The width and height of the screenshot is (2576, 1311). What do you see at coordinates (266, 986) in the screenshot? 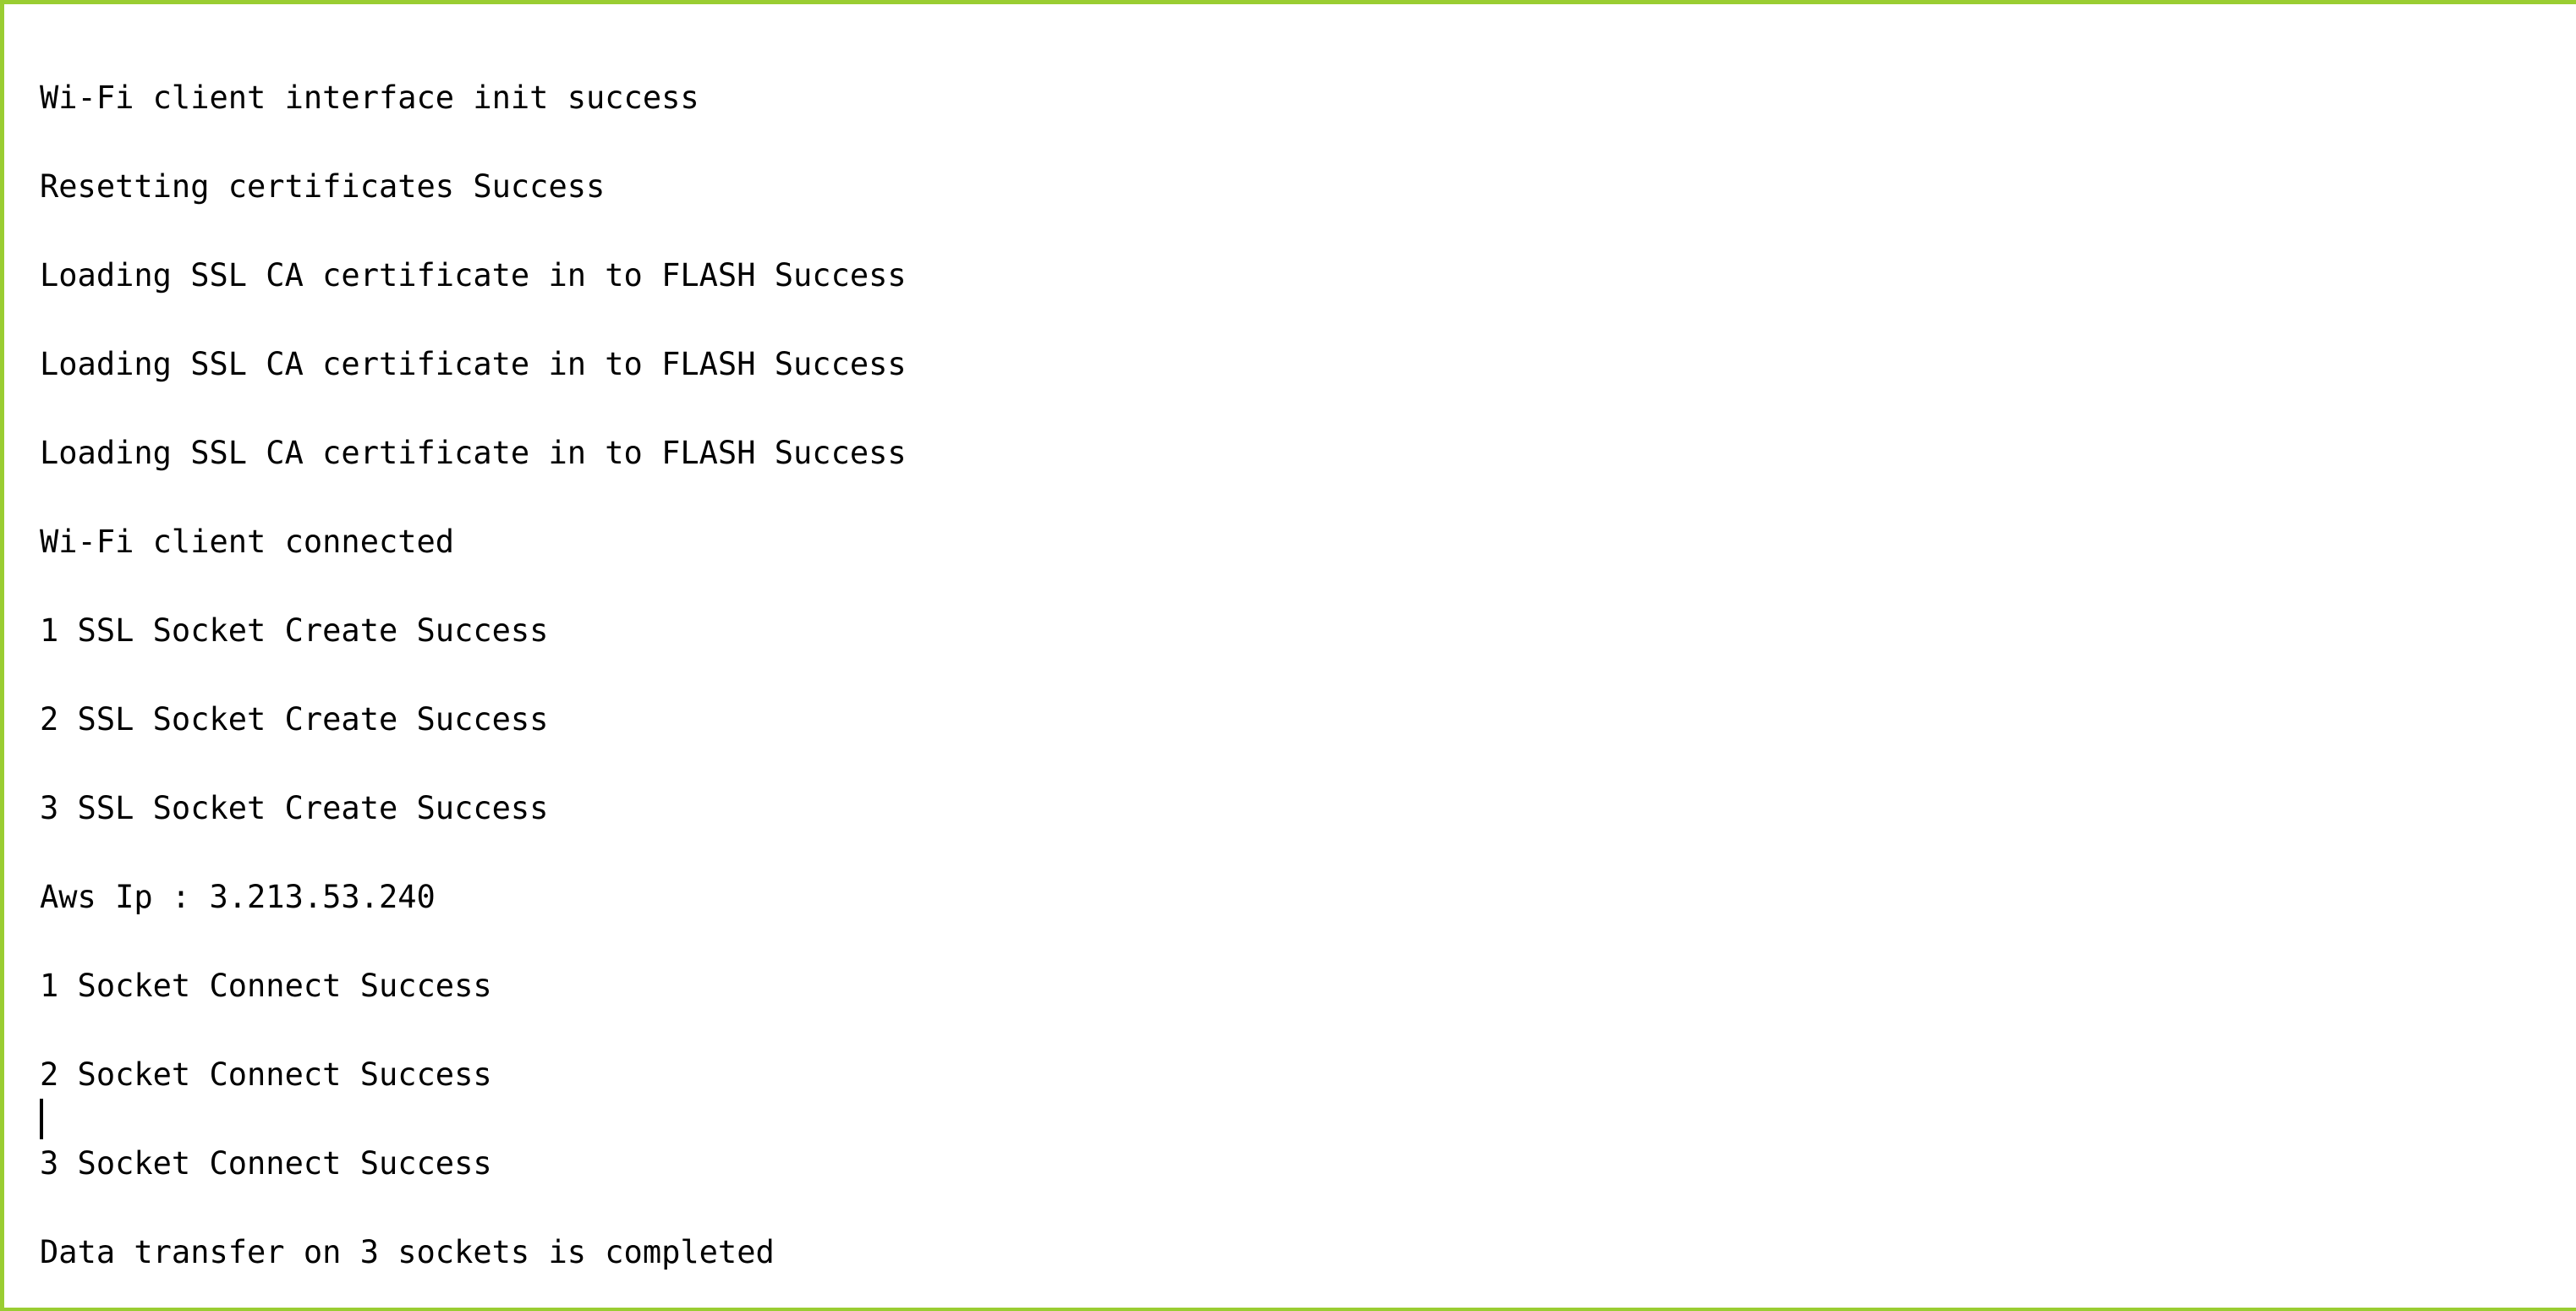
I see `log-line: 1 Socket Connect Success` at bounding box center [266, 986].